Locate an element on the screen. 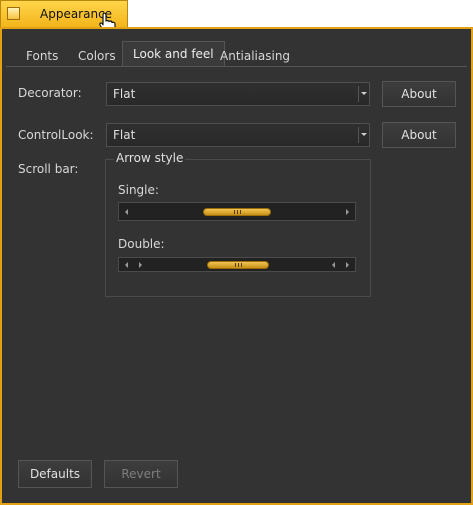  control-look-dropdown: Flat is located at coordinates (238, 135).